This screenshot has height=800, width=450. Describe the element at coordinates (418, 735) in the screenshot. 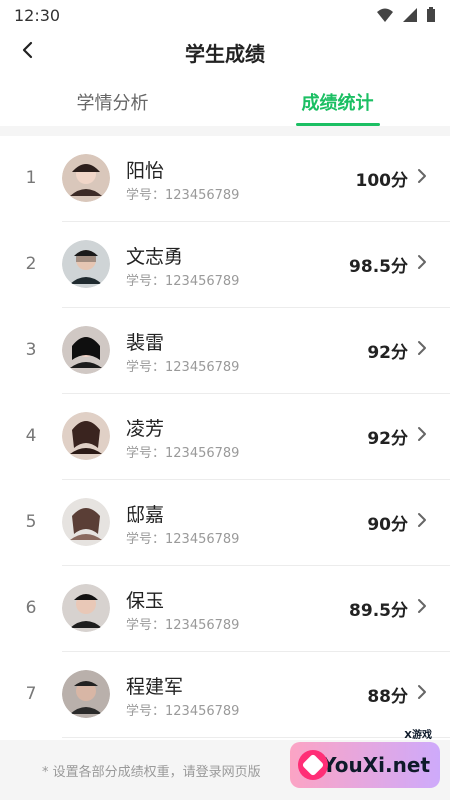

I see `watermark-small-text: X游戏` at that location.